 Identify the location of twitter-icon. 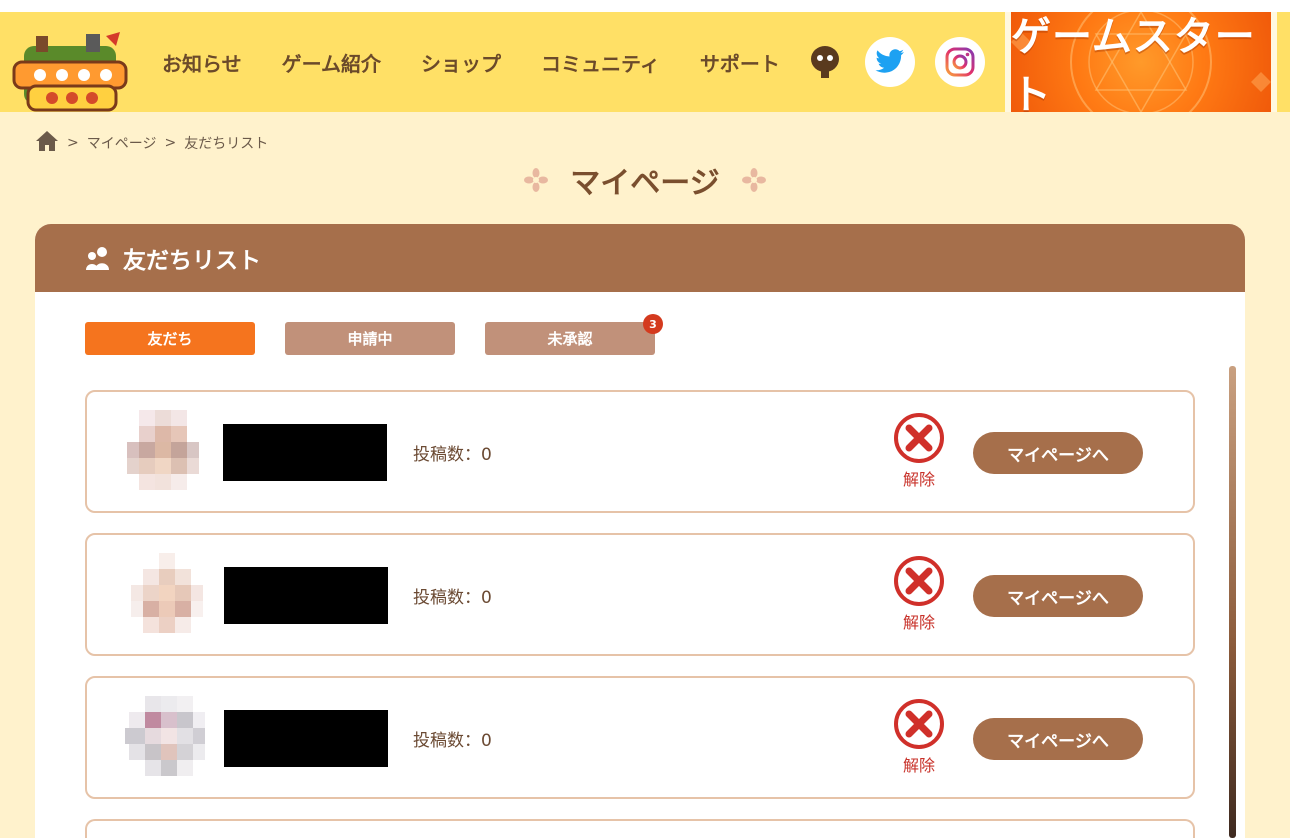
(890, 62).